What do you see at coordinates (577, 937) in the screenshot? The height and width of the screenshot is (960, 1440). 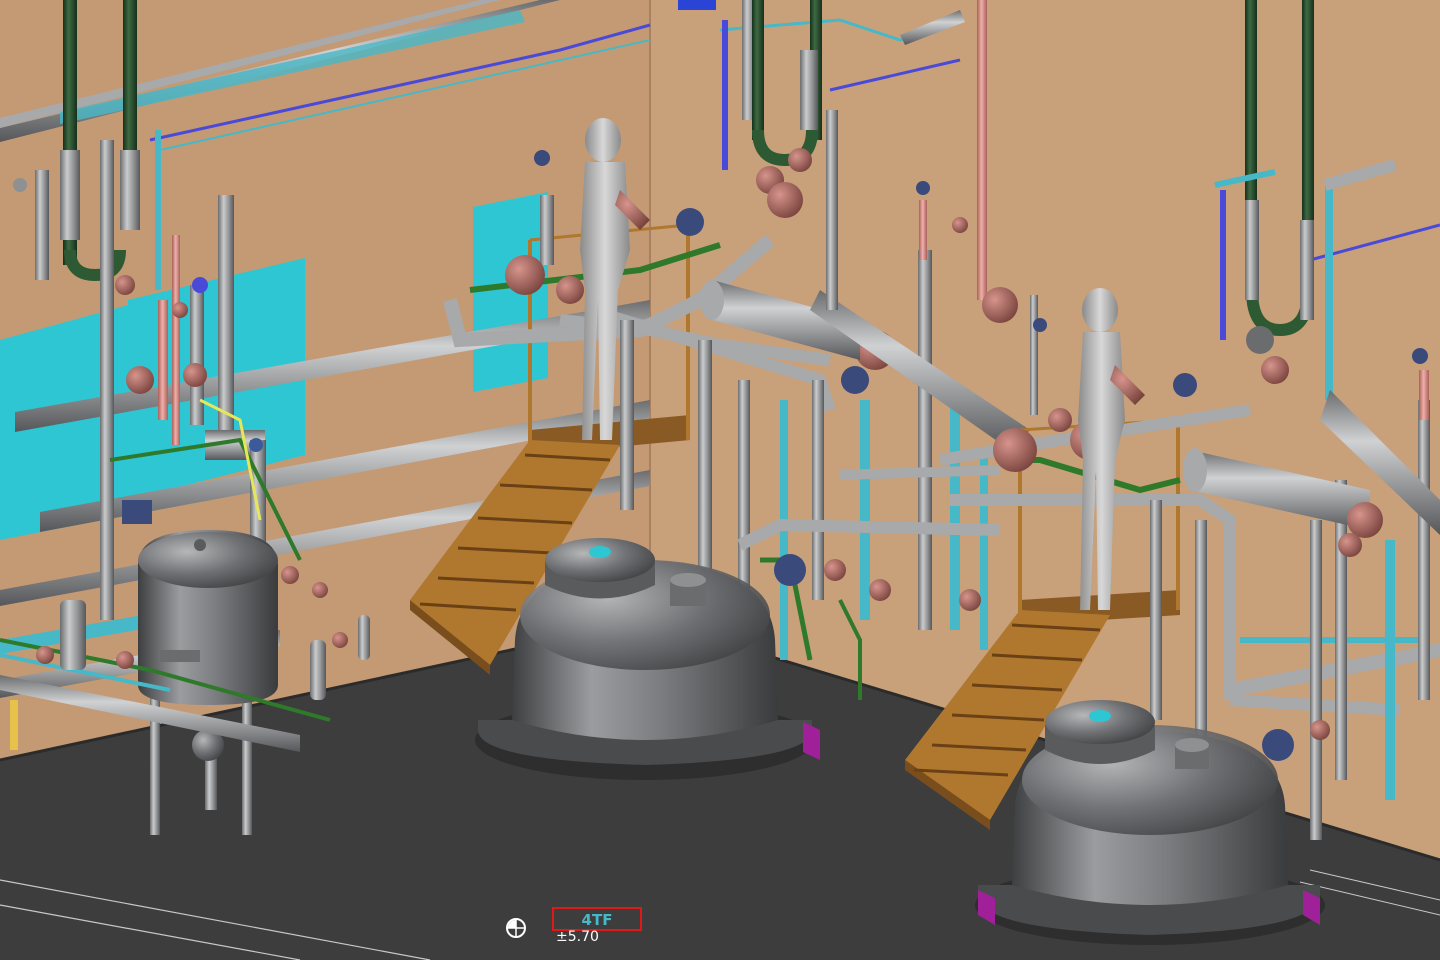 I see `elevation-label: ±5.70` at bounding box center [577, 937].